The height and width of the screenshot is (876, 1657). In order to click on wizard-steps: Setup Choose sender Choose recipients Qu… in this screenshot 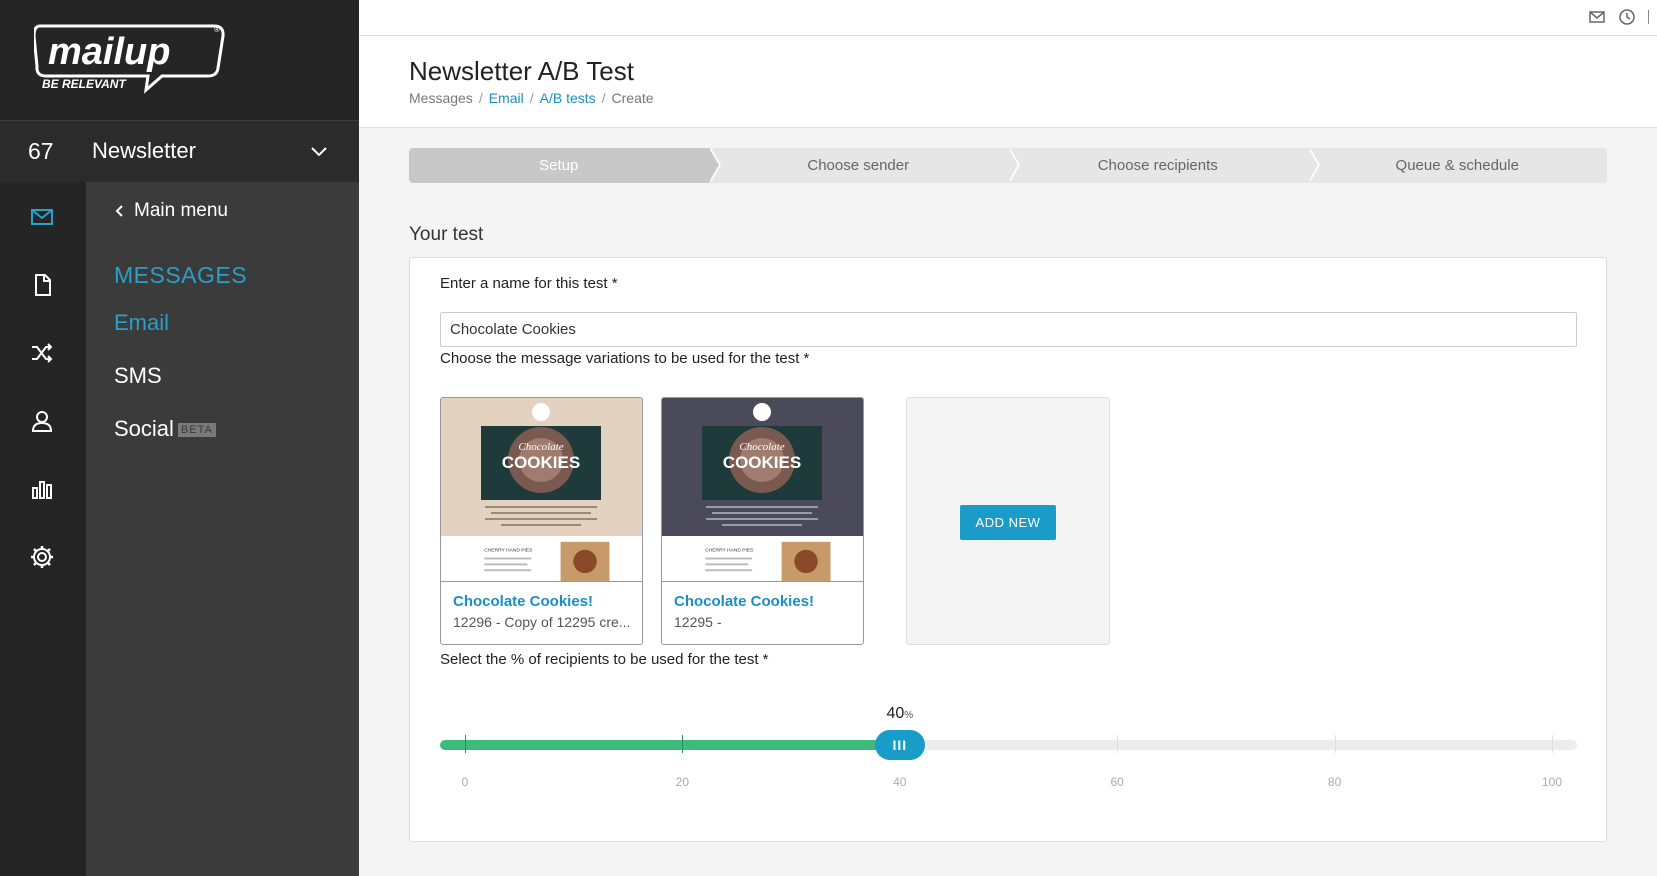, I will do `click(1008, 165)`.